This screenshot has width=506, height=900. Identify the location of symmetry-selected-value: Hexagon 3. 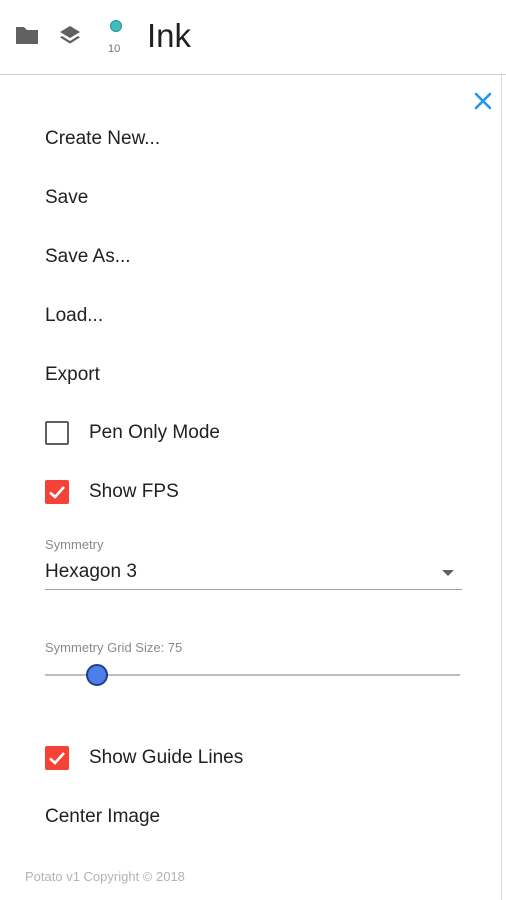
(91, 571).